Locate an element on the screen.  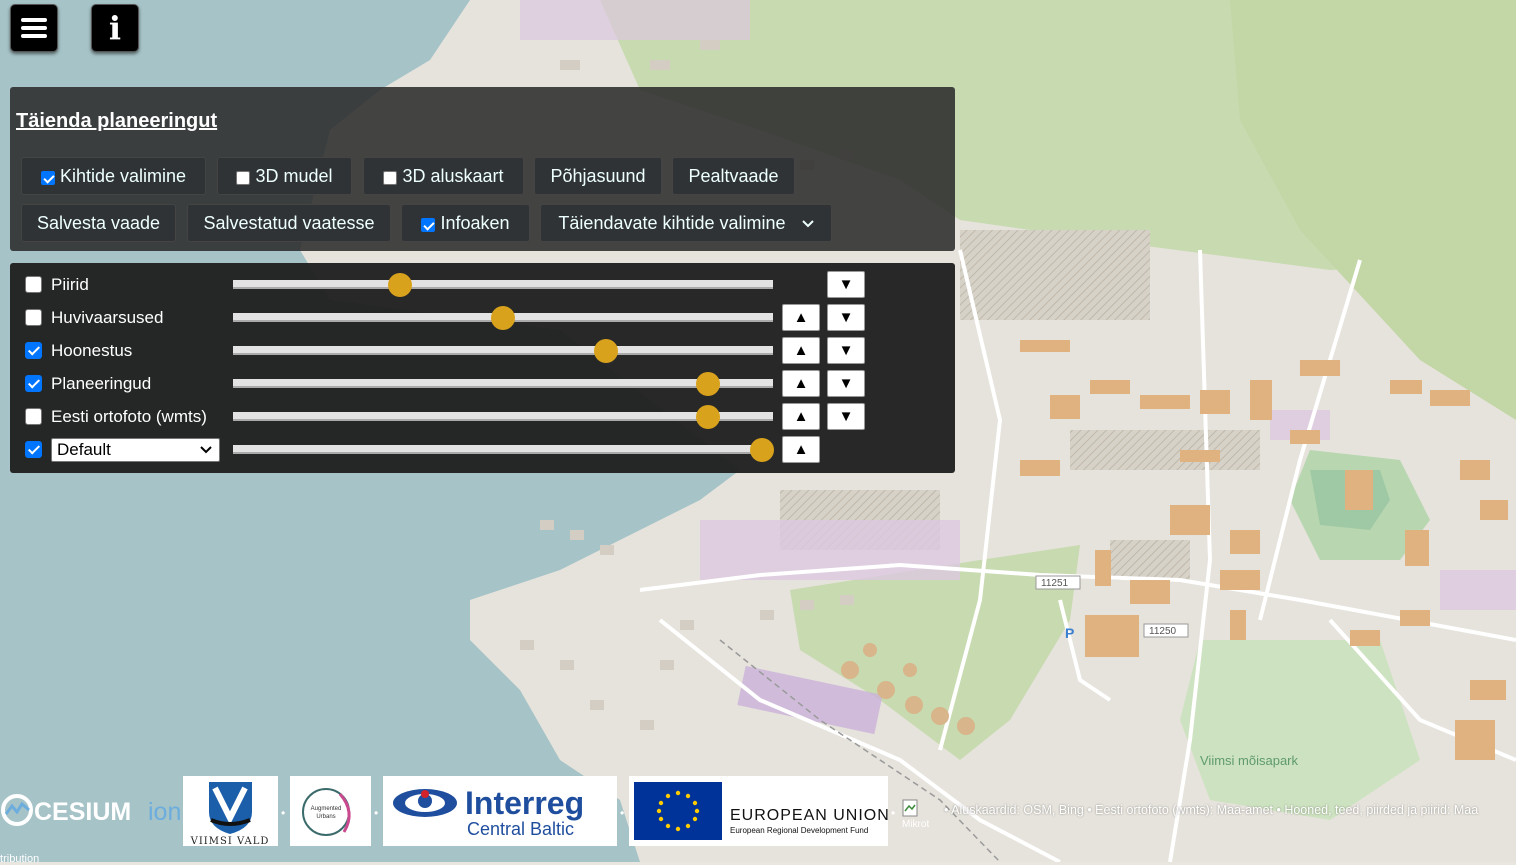
menu-button is located at coordinates (34, 28).